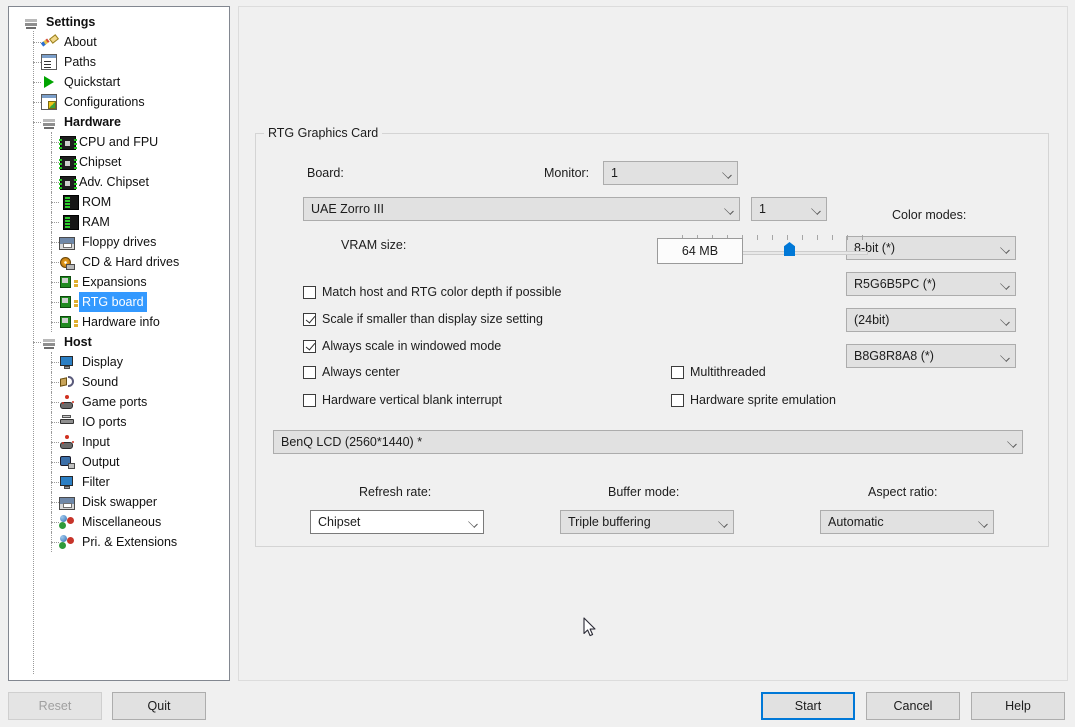 The height and width of the screenshot is (727, 1075). I want to click on sidebar-item-miscellaneous: Miscellaneous, so click(119, 522).